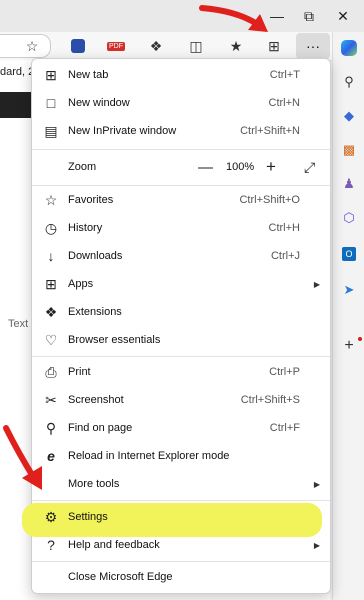 The image size is (364, 600). Describe the element at coordinates (51, 371) in the screenshot. I see `print-icon: ⎙` at that location.